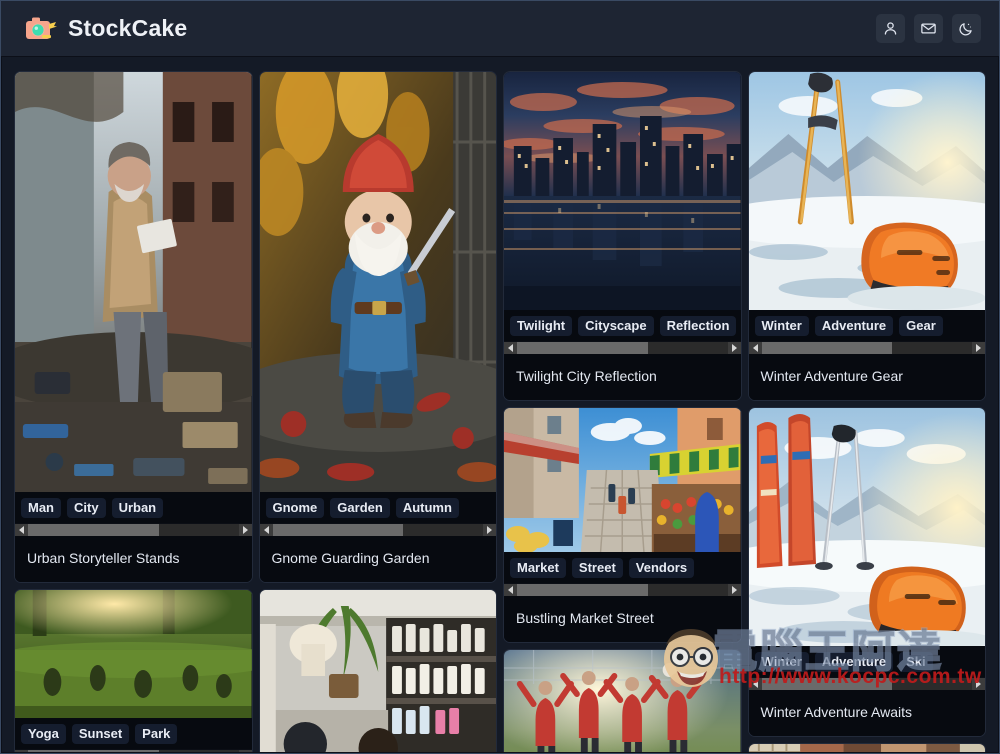  I want to click on card-title: Bustling Market Street, so click(622, 619).